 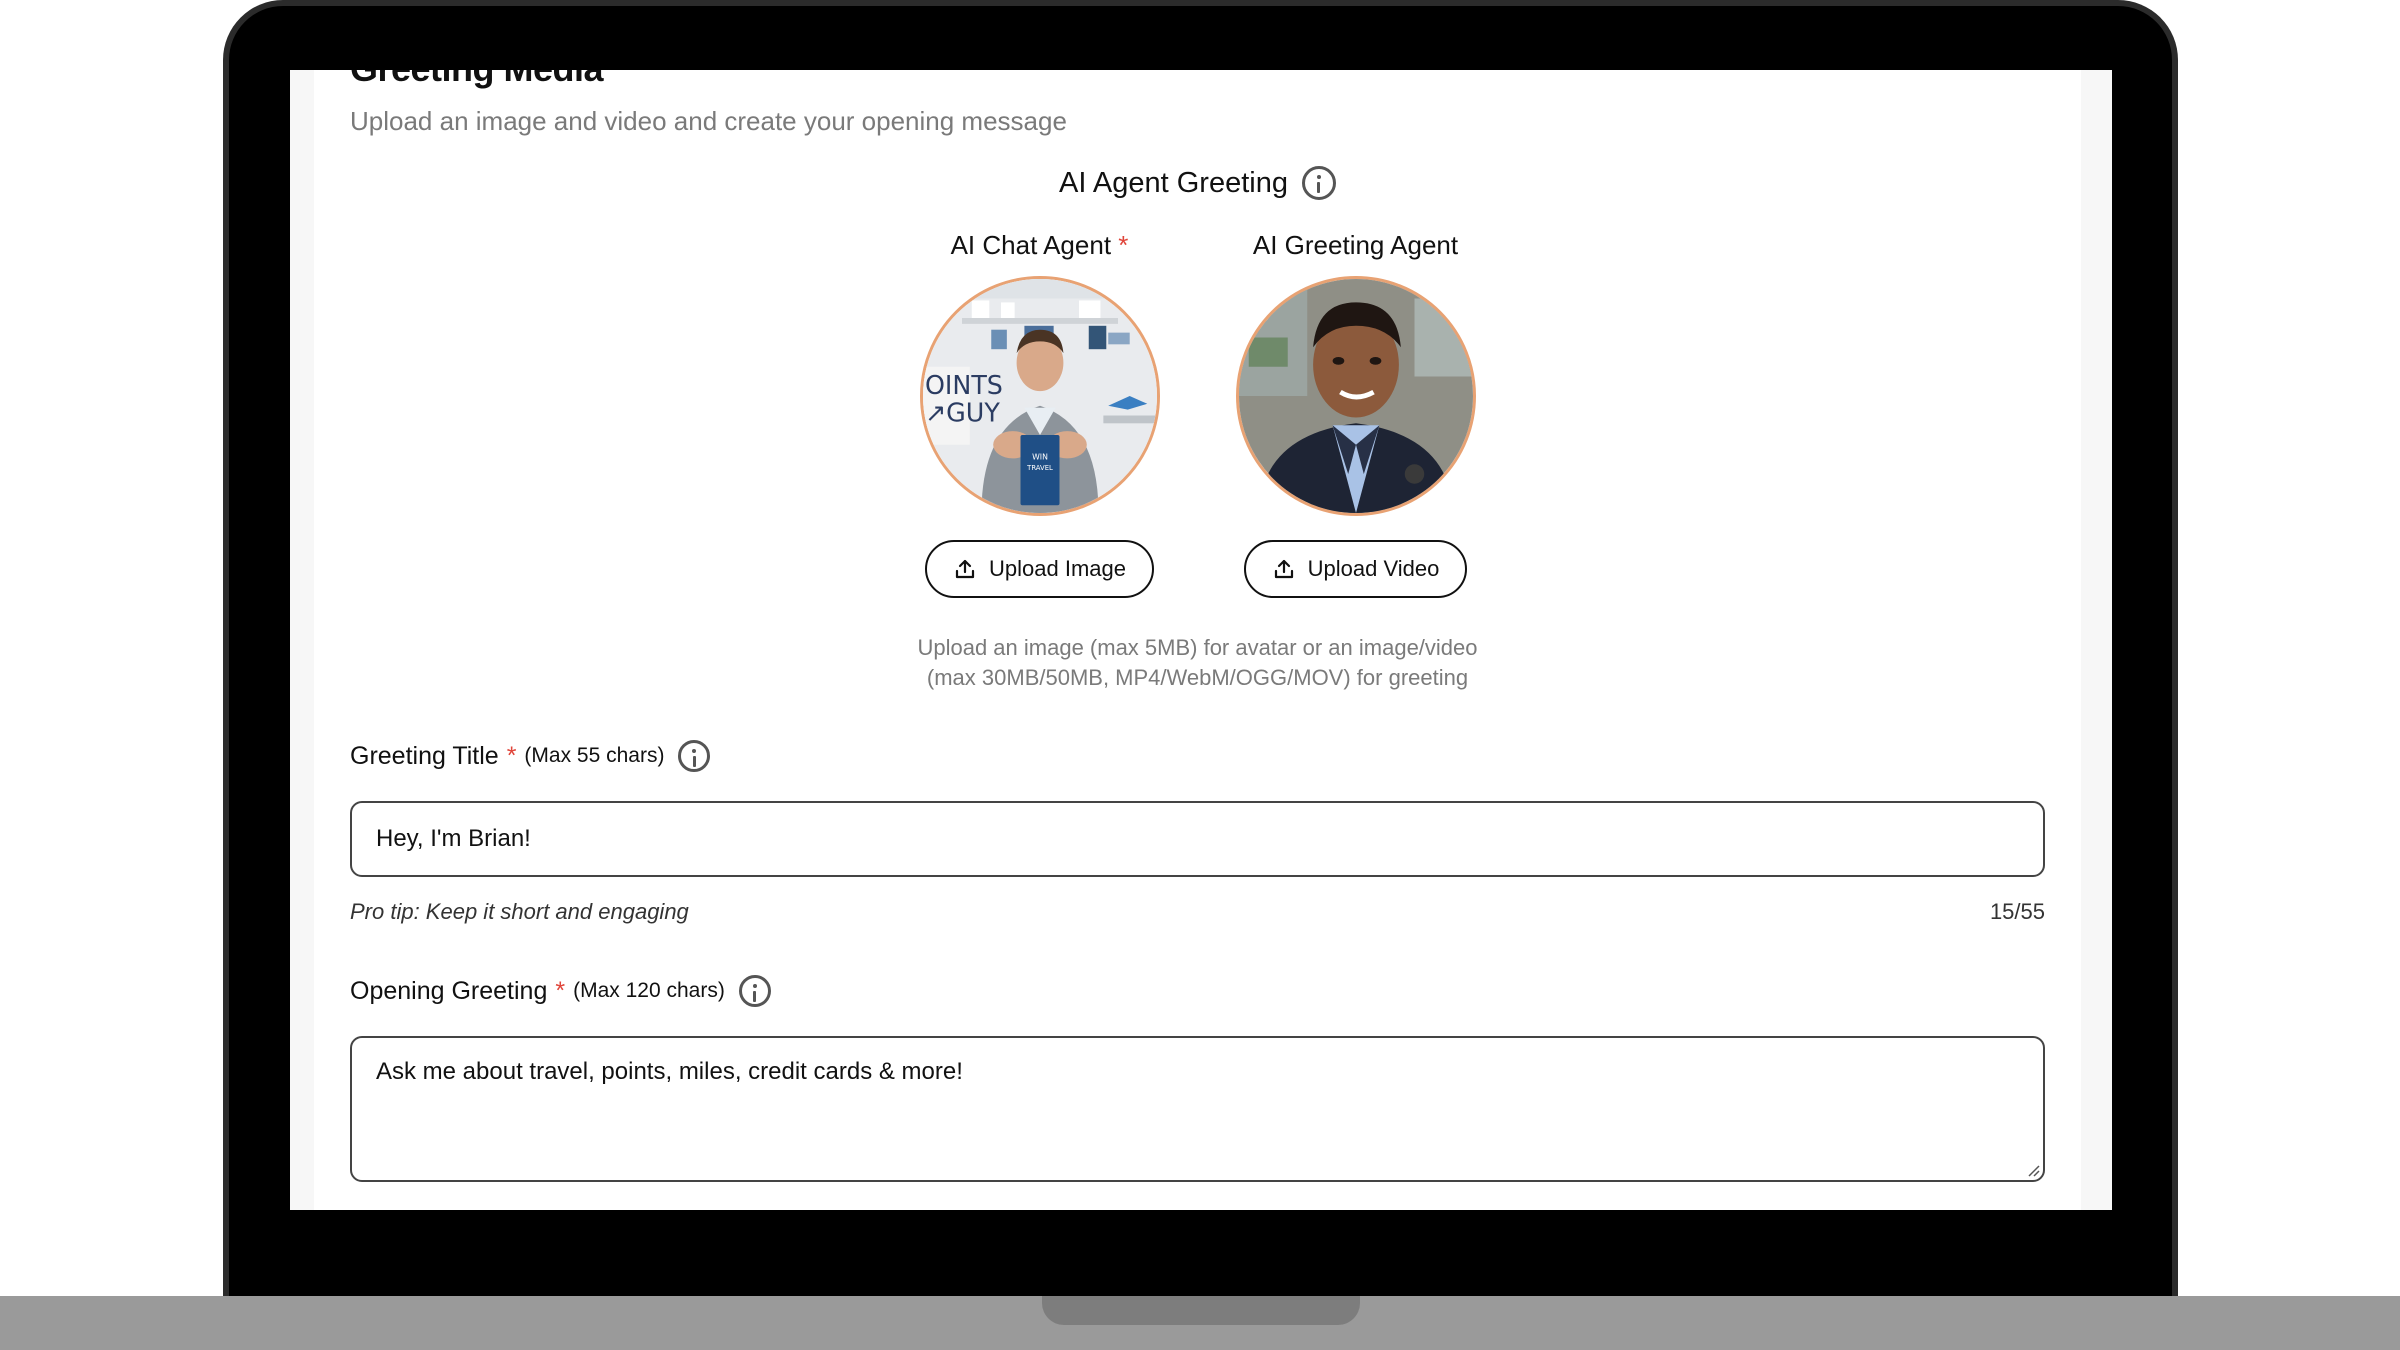 I want to click on opening-greeting-max: (Max 120 chars), so click(x=649, y=990).